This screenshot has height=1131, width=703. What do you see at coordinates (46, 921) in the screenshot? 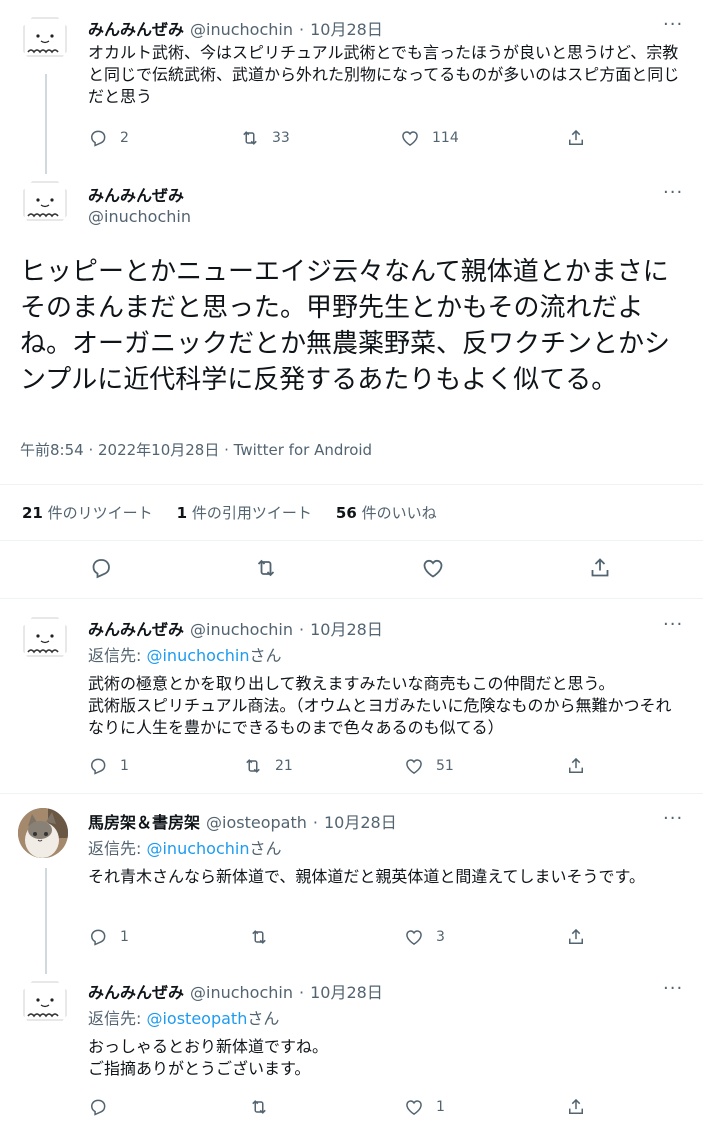
I see `thread-line` at bounding box center [46, 921].